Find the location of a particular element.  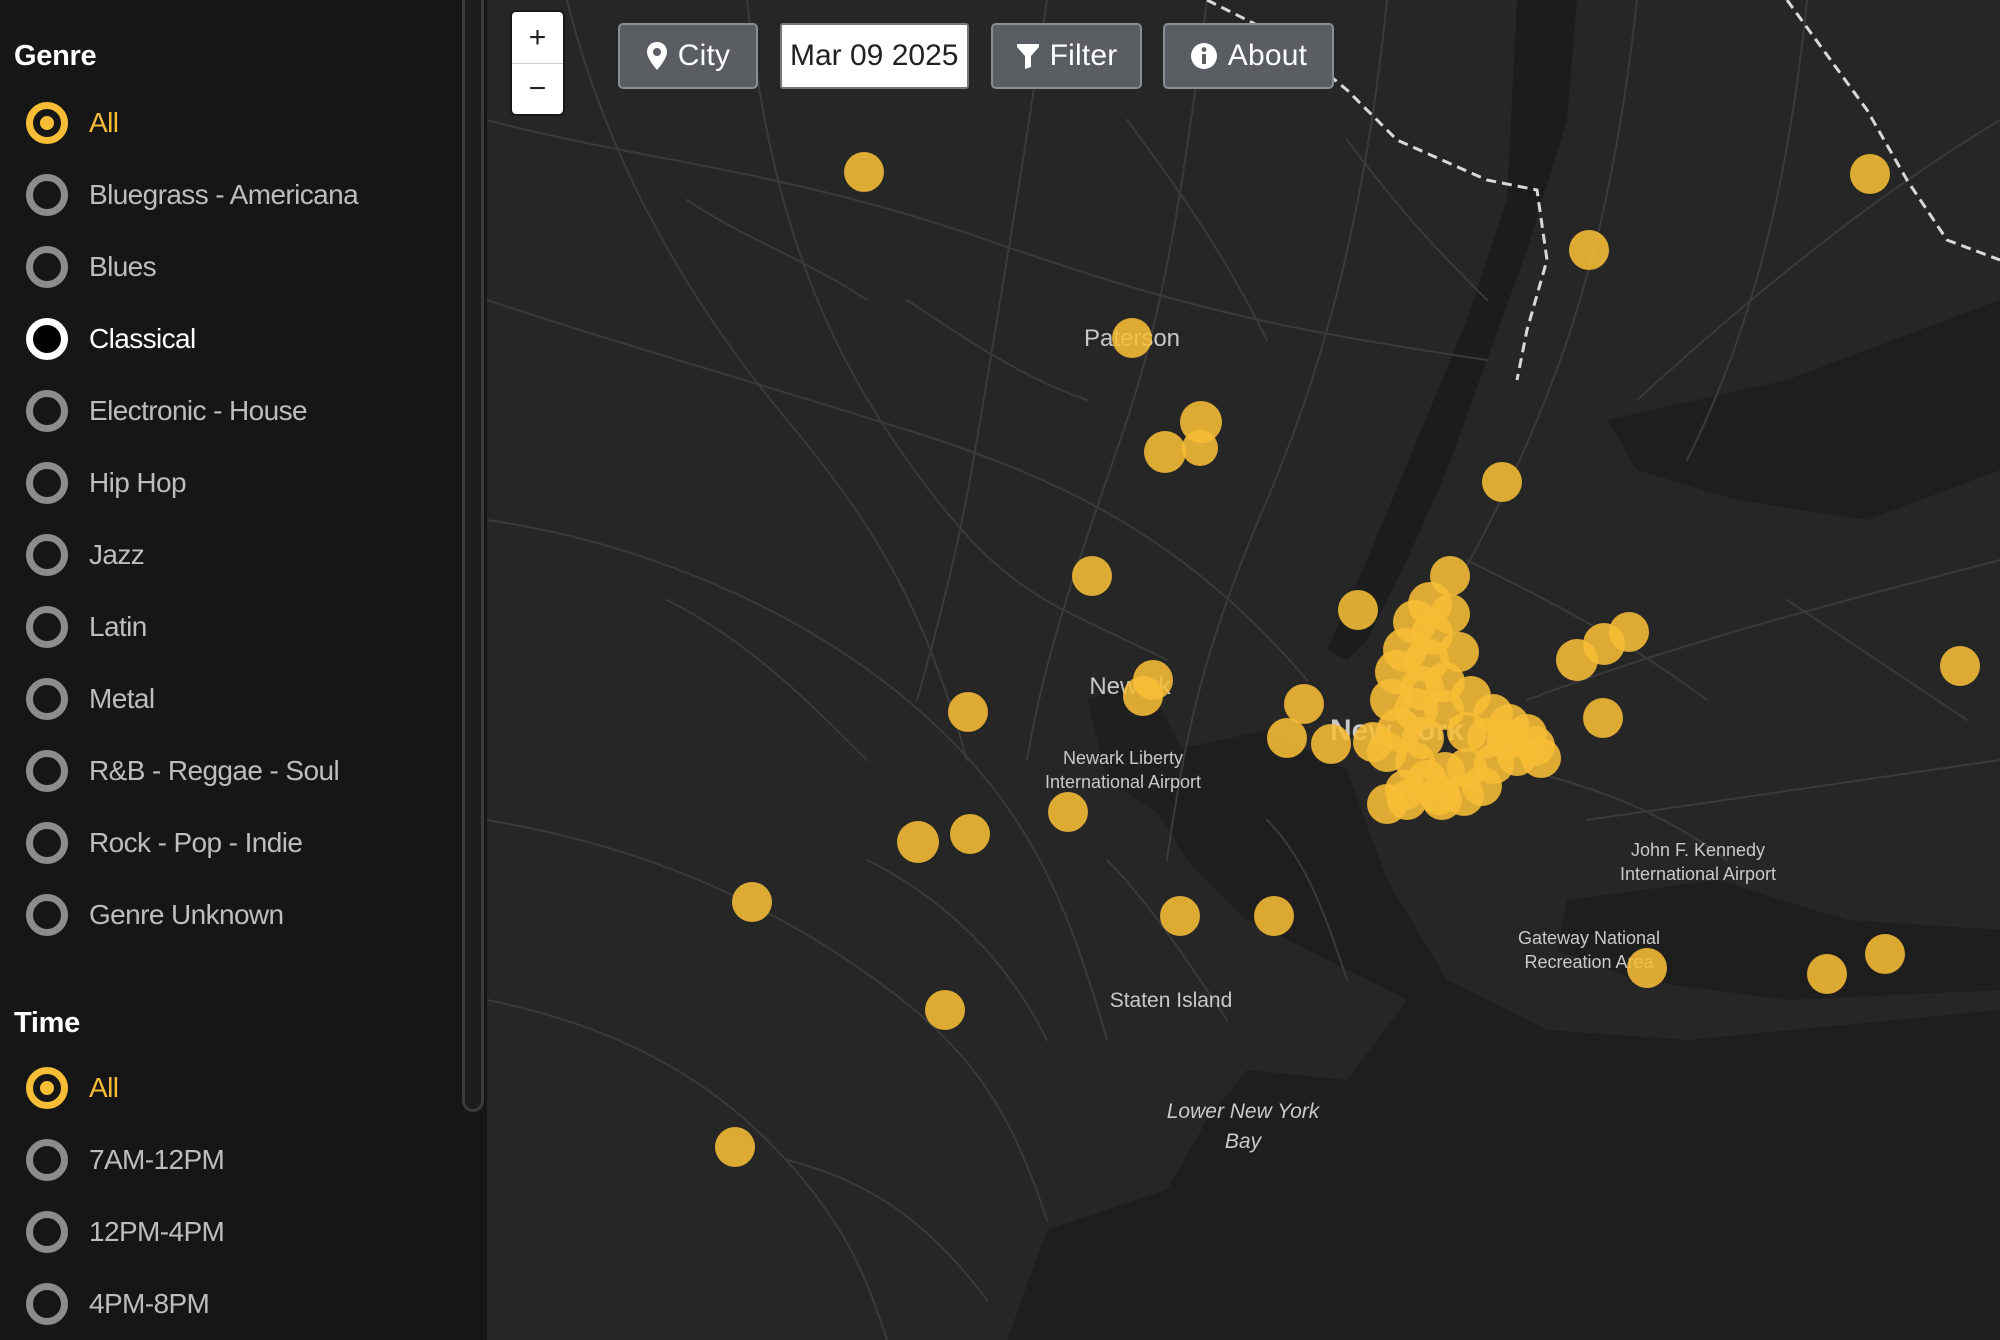

genre-label: Metal is located at coordinates (122, 698).